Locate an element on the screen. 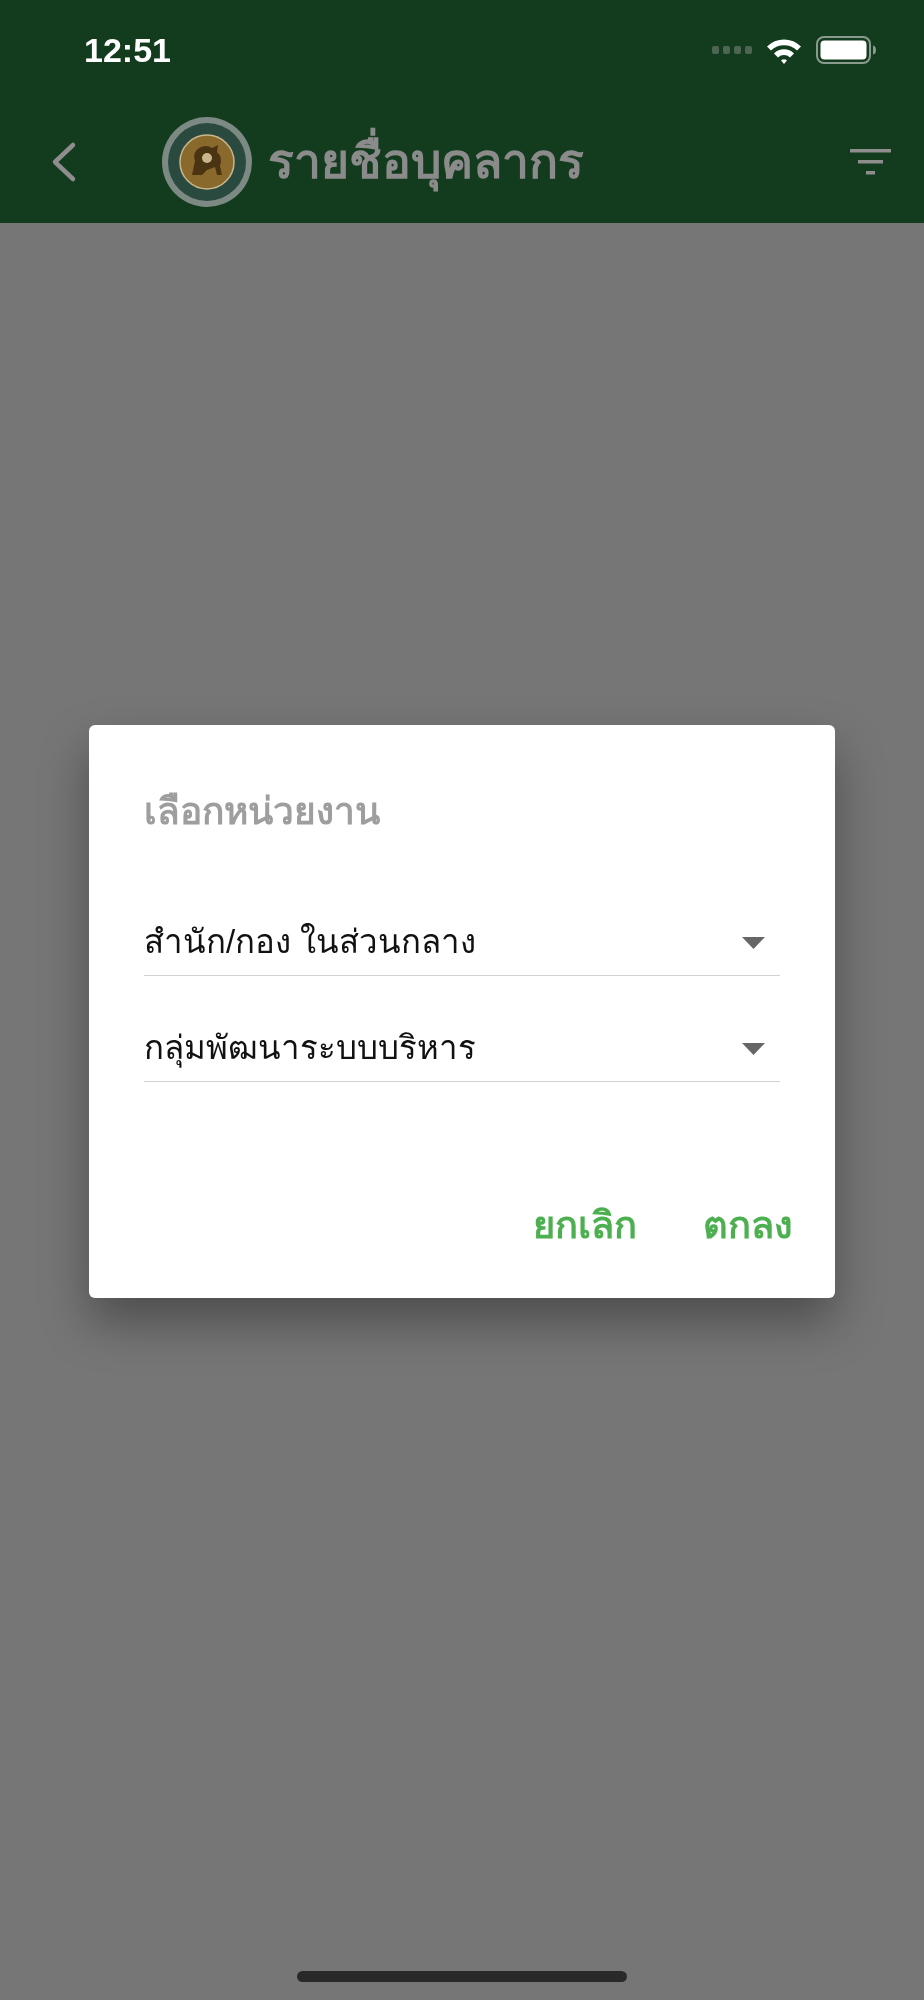 This screenshot has height=2000, width=924. signal-dots-icon is located at coordinates (732, 50).